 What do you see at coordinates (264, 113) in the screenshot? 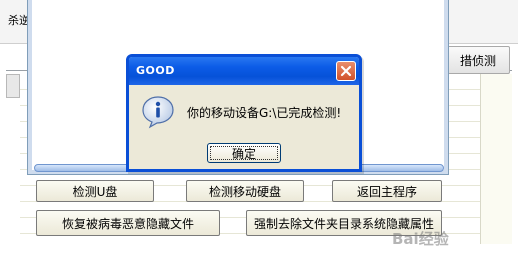
I see `dialog-message: 你的移动设备G:\已完成检测!` at bounding box center [264, 113].